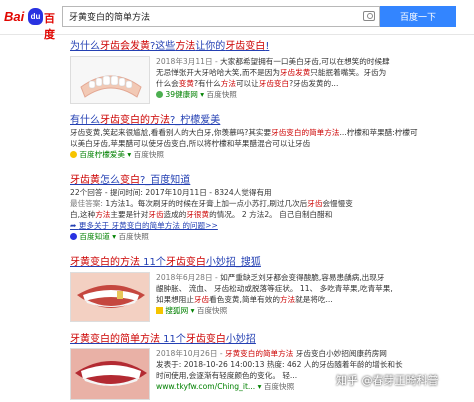  I want to click on result-thumbnail-teeth, so click(110, 374).